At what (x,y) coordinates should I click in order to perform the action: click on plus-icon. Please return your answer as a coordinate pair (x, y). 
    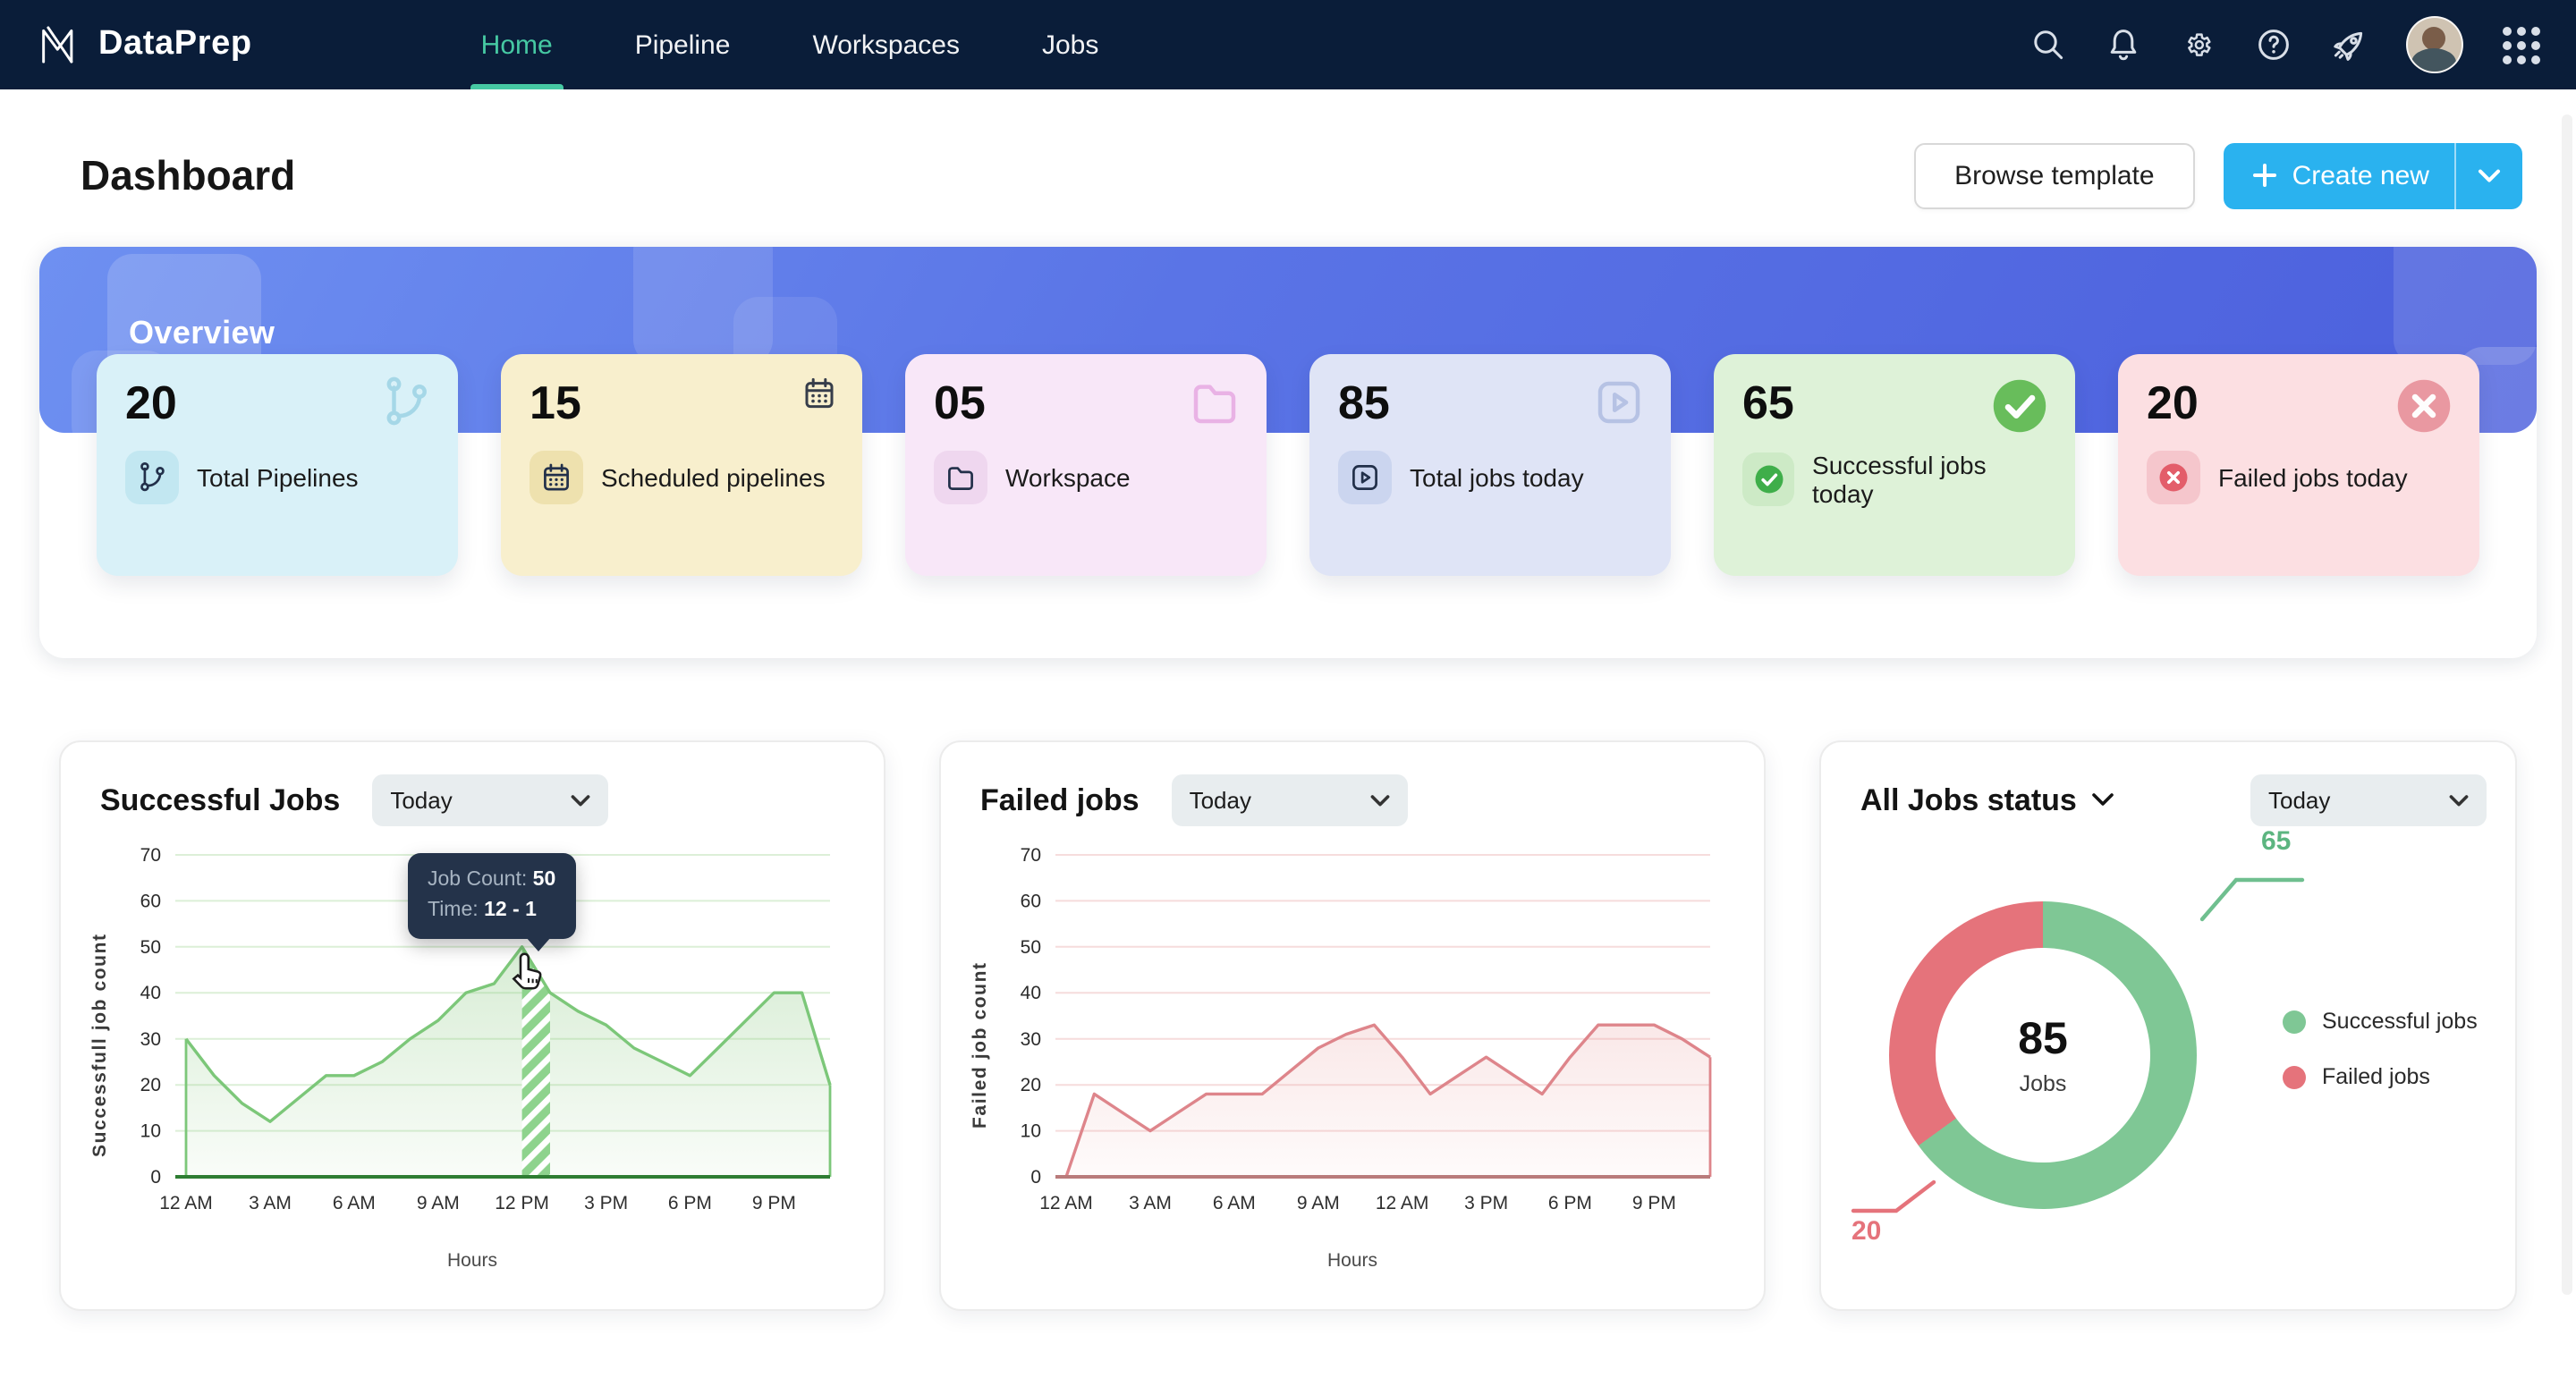
    Looking at the image, I should click on (2265, 175).